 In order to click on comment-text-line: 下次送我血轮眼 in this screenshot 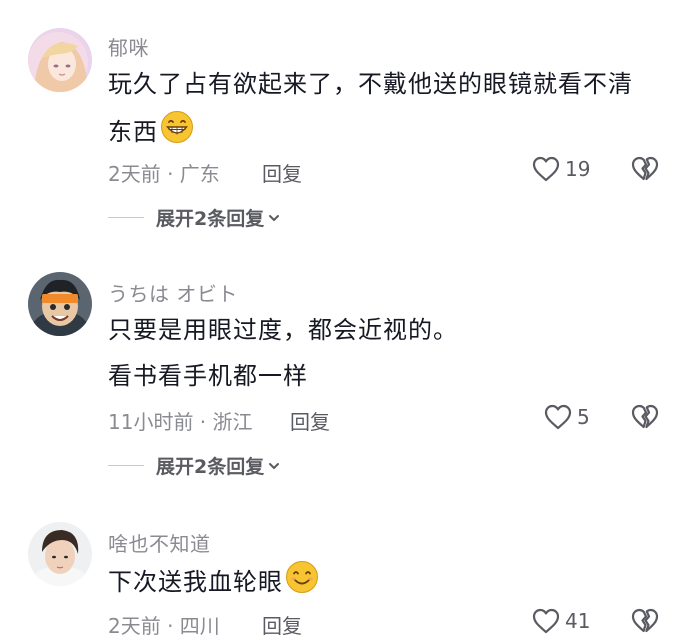, I will do `click(213, 581)`.